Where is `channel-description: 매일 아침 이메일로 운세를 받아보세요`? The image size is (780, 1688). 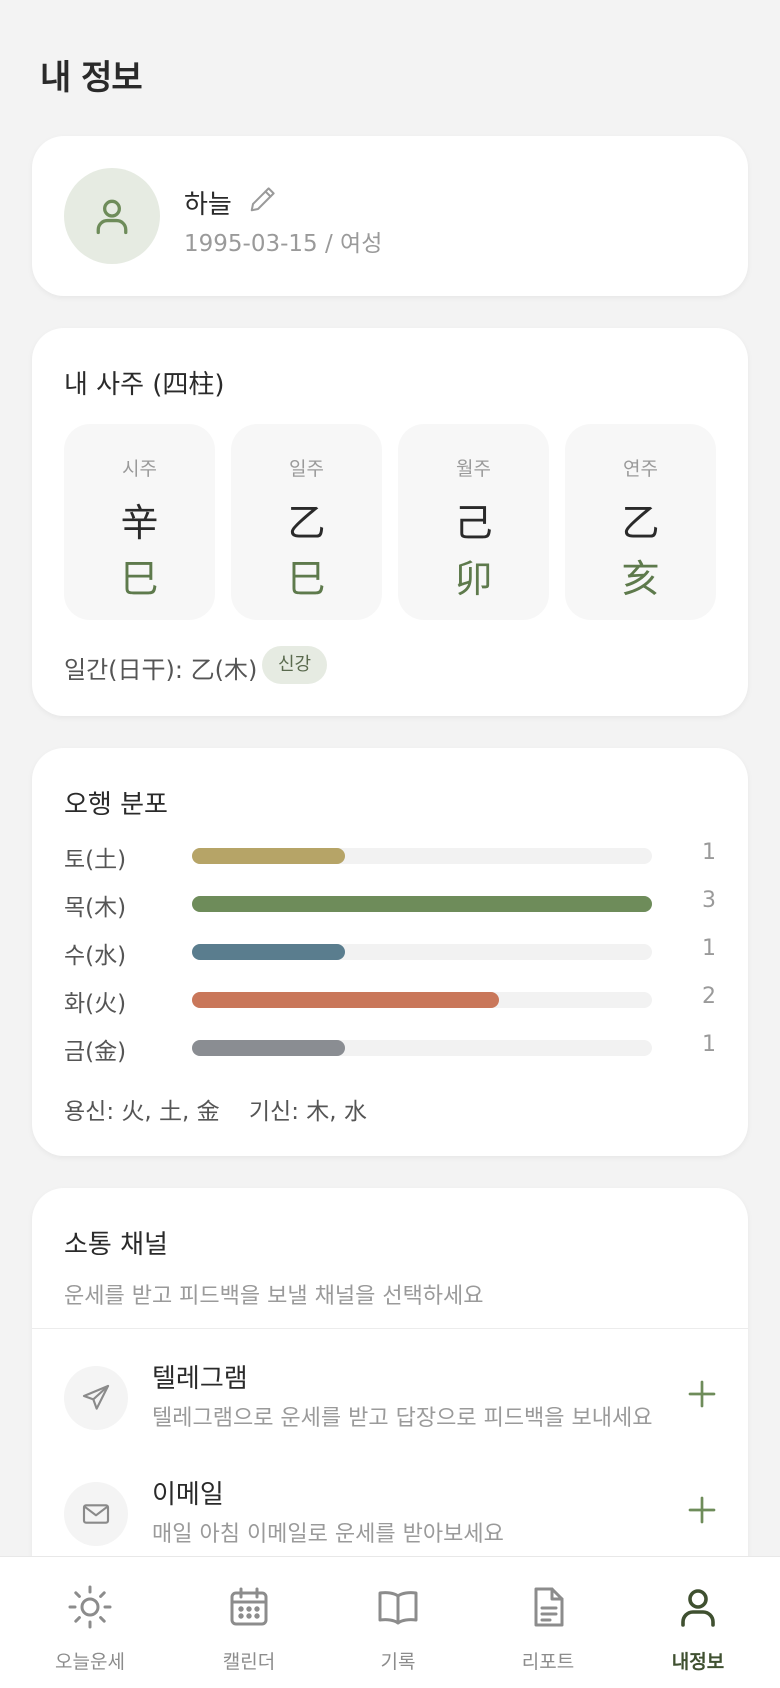 channel-description: 매일 아침 이메일로 운세를 받아보세요 is located at coordinates (328, 1534).